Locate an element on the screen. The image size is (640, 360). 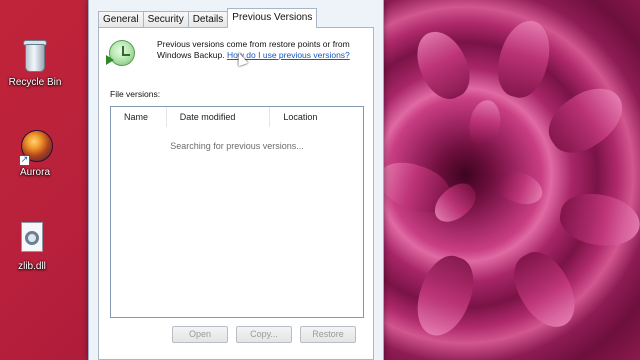
desktop-icon-zlib-dll: zlib.dll is located at coordinates (33, 247).